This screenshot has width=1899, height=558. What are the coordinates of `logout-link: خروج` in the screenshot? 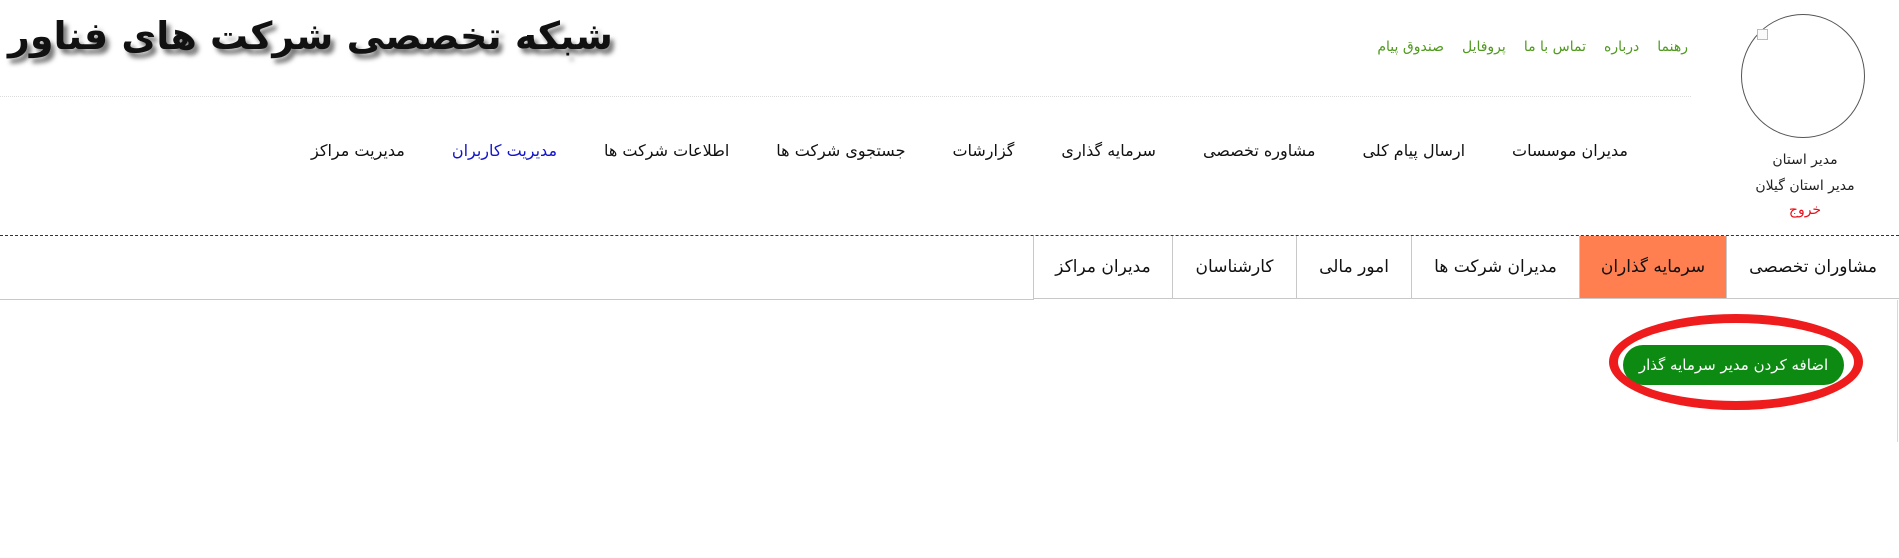 It's located at (1805, 210).